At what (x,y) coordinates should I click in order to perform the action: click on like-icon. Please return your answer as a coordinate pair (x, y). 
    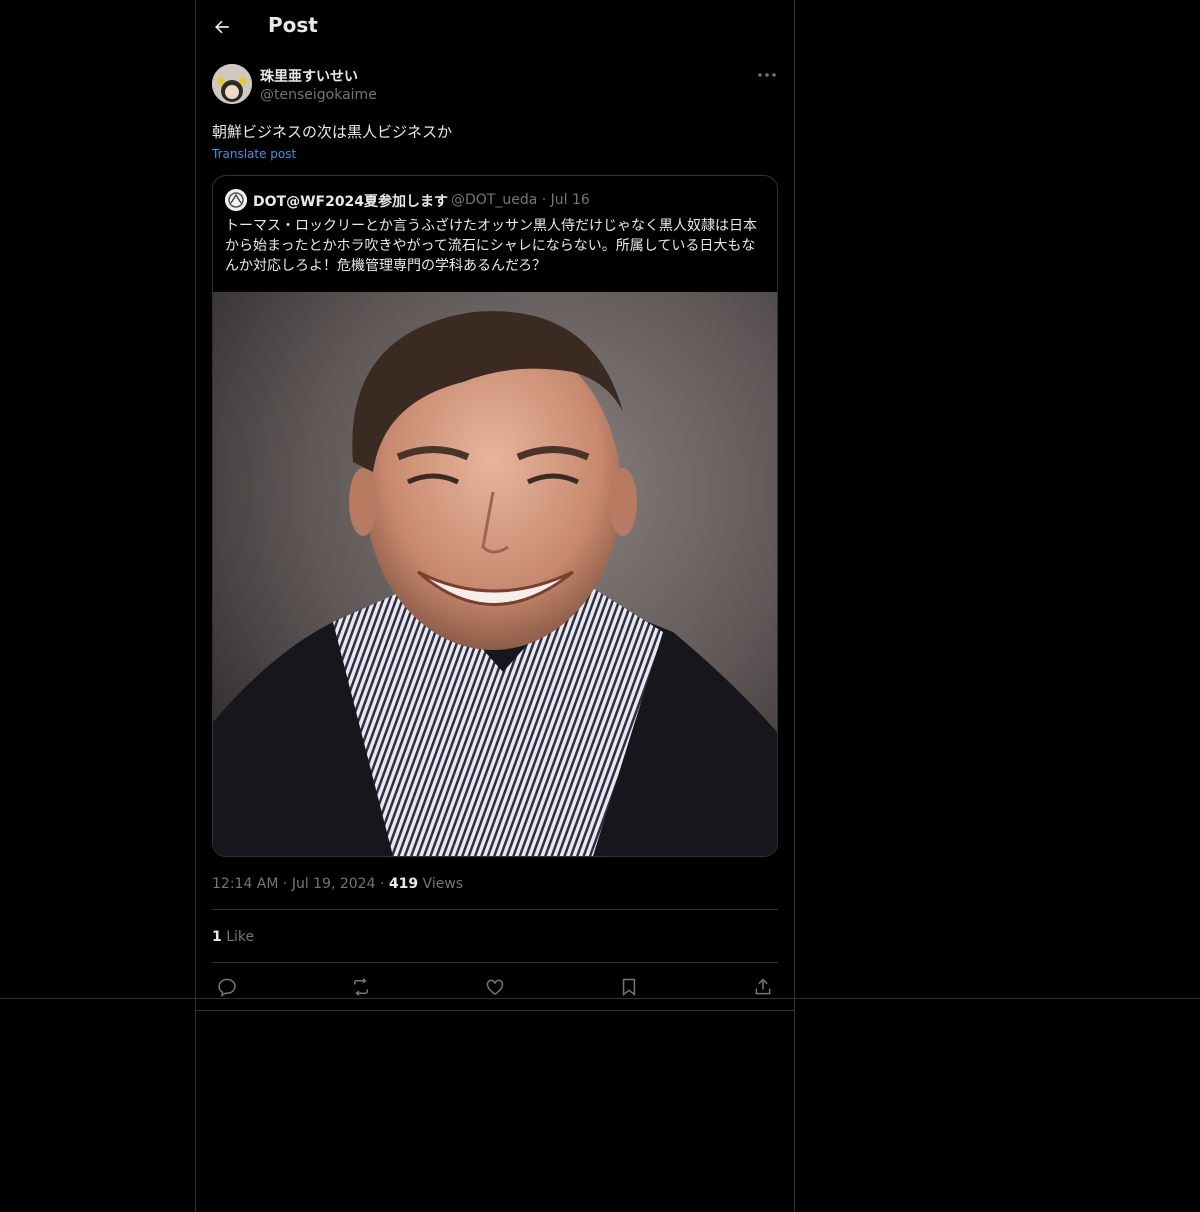
    Looking at the image, I should click on (495, 987).